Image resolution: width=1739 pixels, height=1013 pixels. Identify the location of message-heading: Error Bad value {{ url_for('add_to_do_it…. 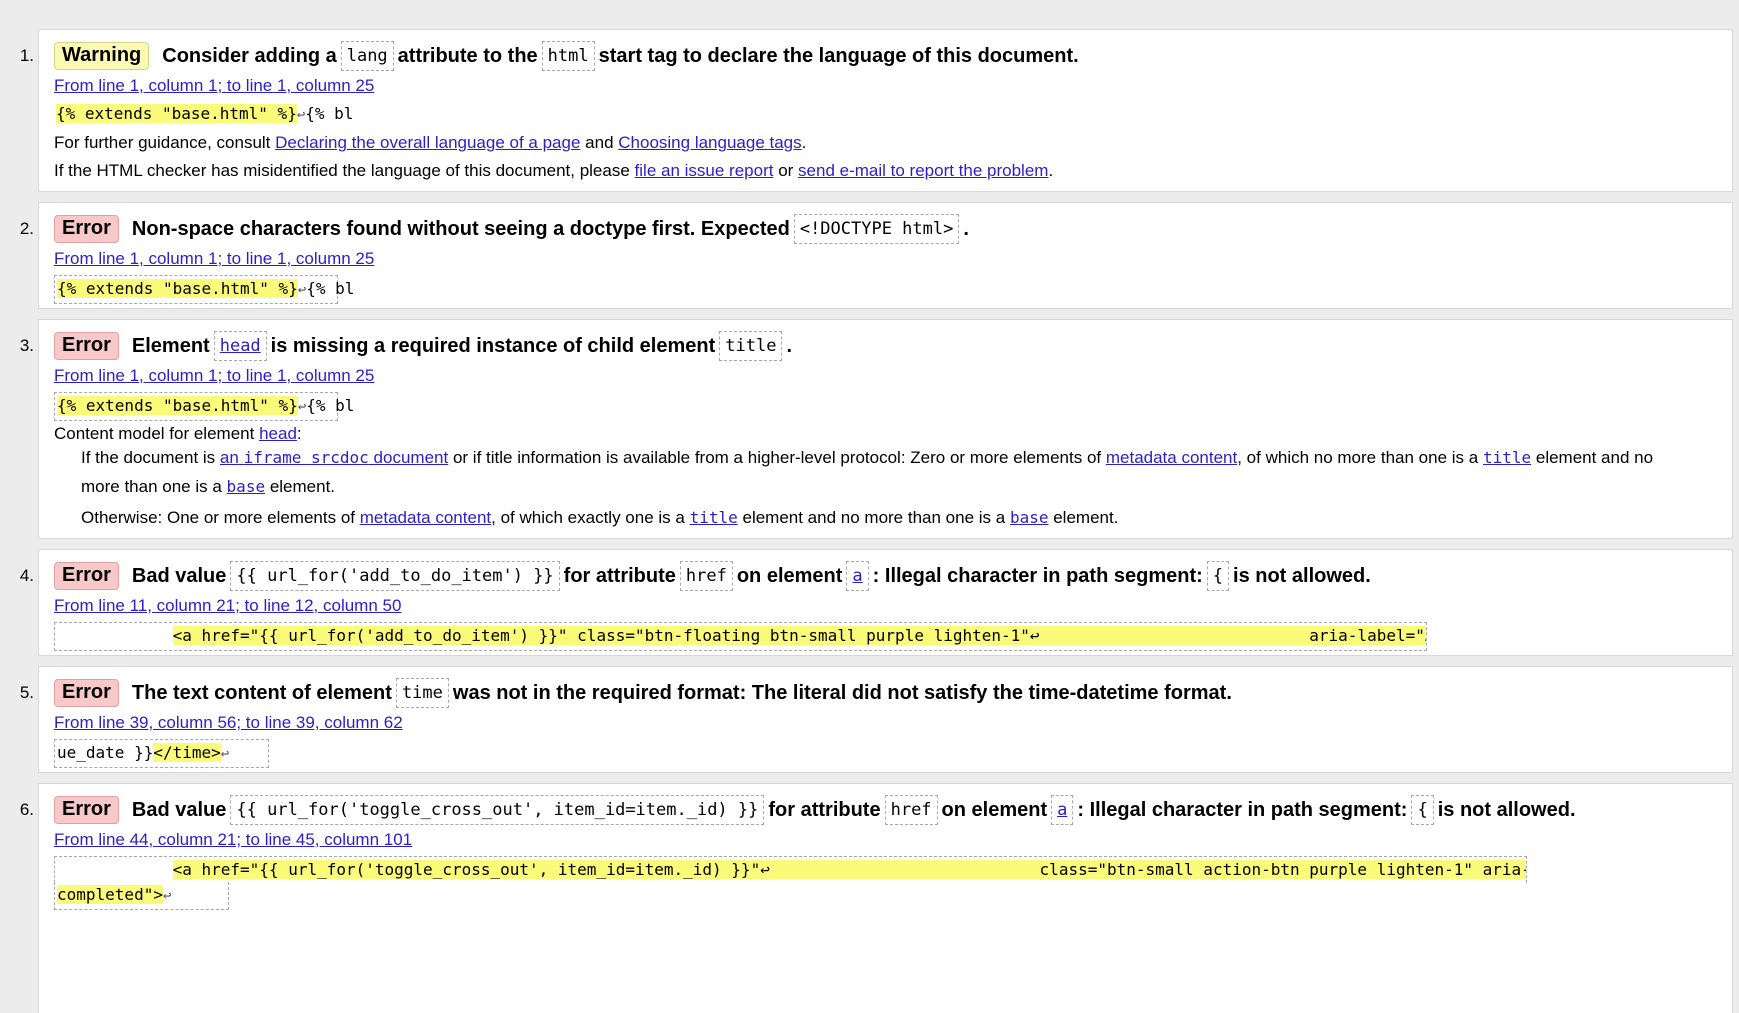
(712, 576).